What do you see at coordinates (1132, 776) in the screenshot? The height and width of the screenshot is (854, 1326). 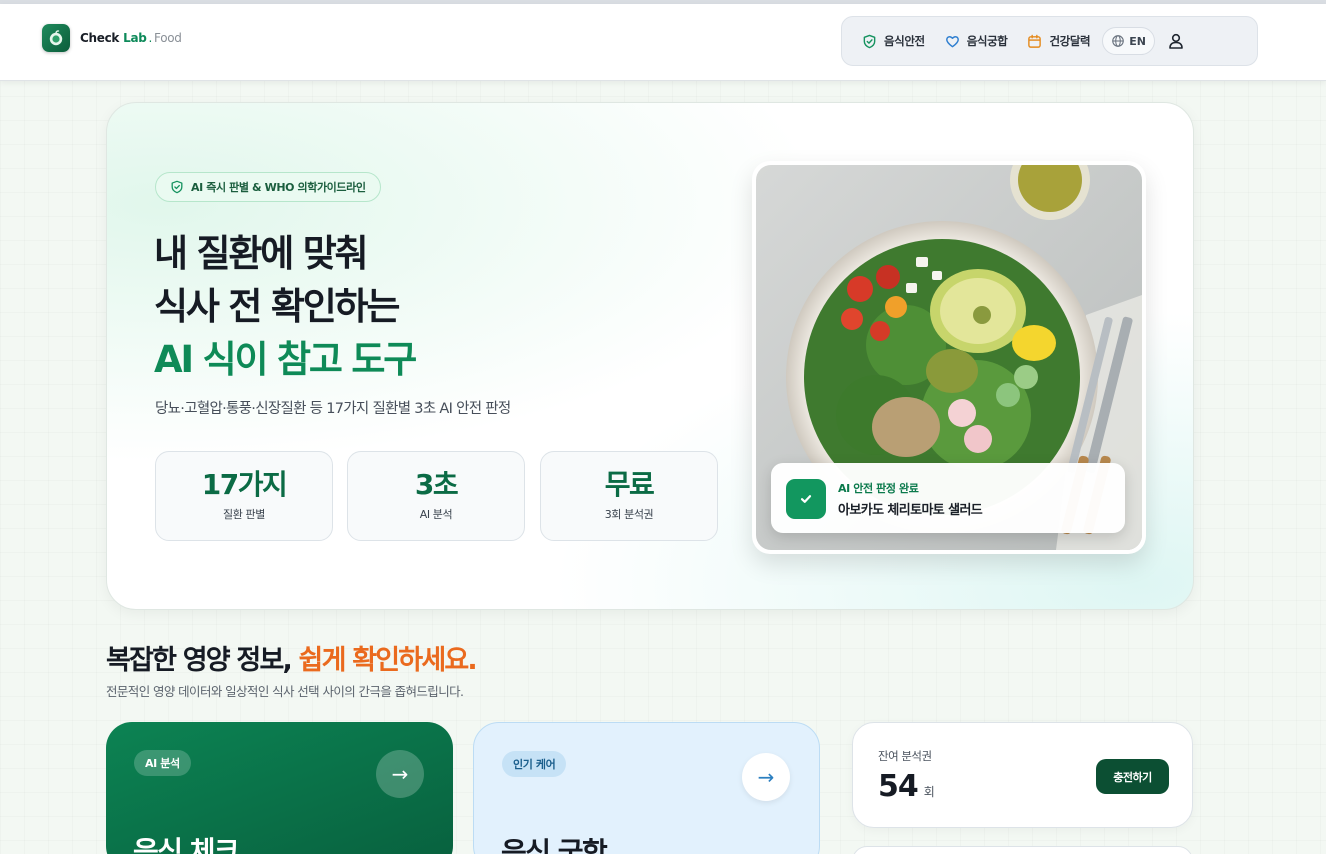 I see `recharge-button: 충전하기` at bounding box center [1132, 776].